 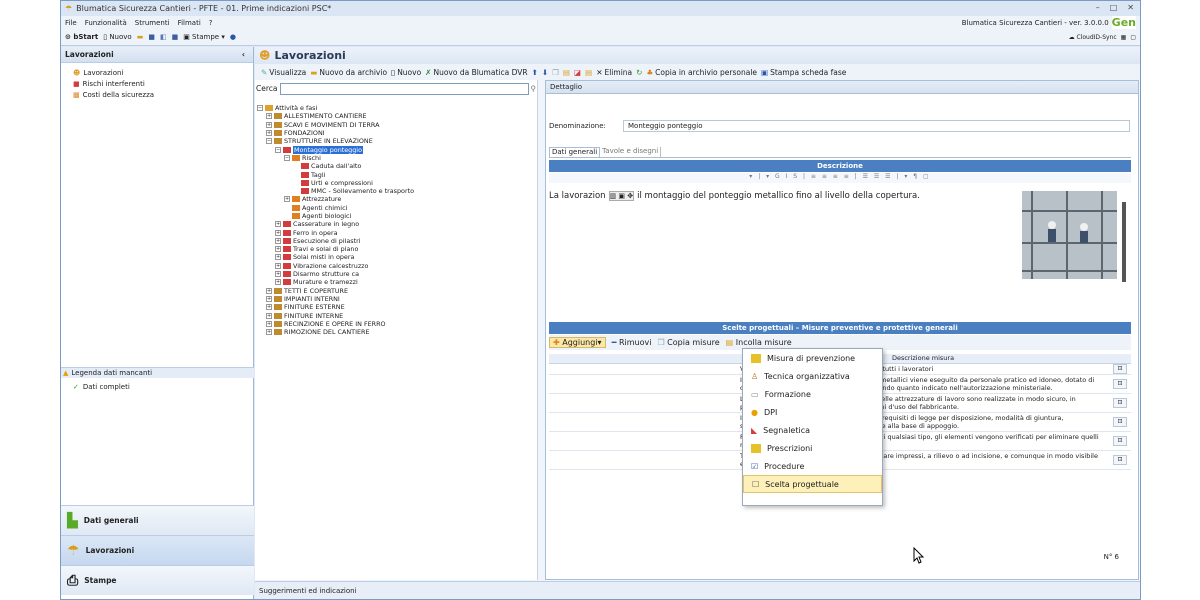 I want to click on cloud-sync-button: ☁ CloudID-Sync, so click(x=1093, y=37).